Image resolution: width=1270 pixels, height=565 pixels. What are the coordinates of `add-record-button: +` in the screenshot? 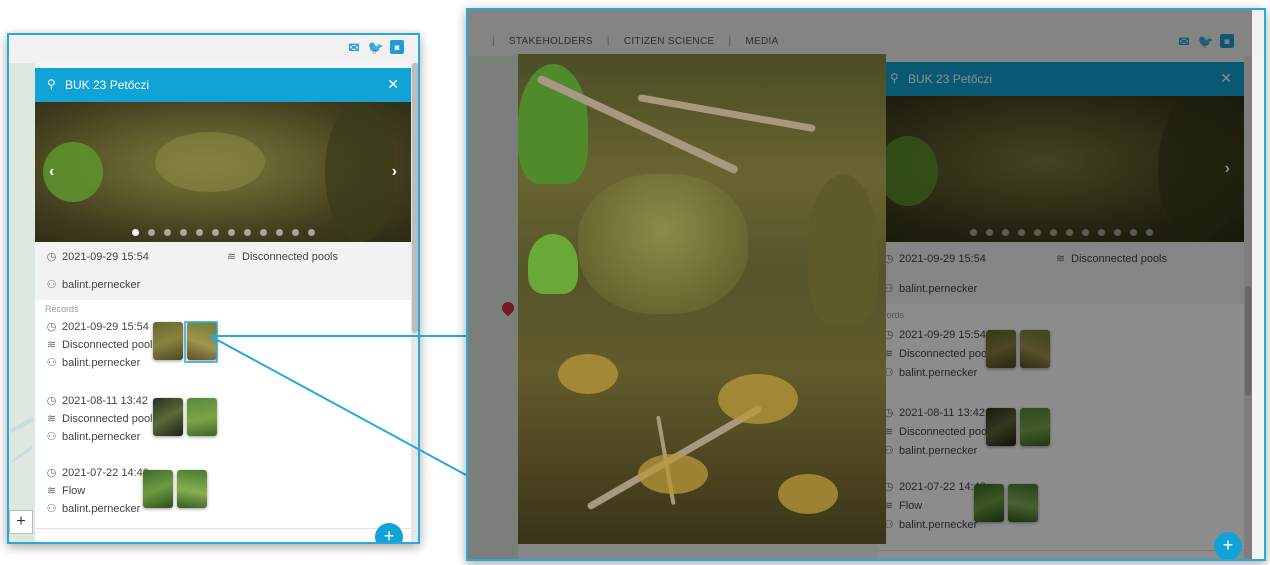 It's located at (1228, 545).